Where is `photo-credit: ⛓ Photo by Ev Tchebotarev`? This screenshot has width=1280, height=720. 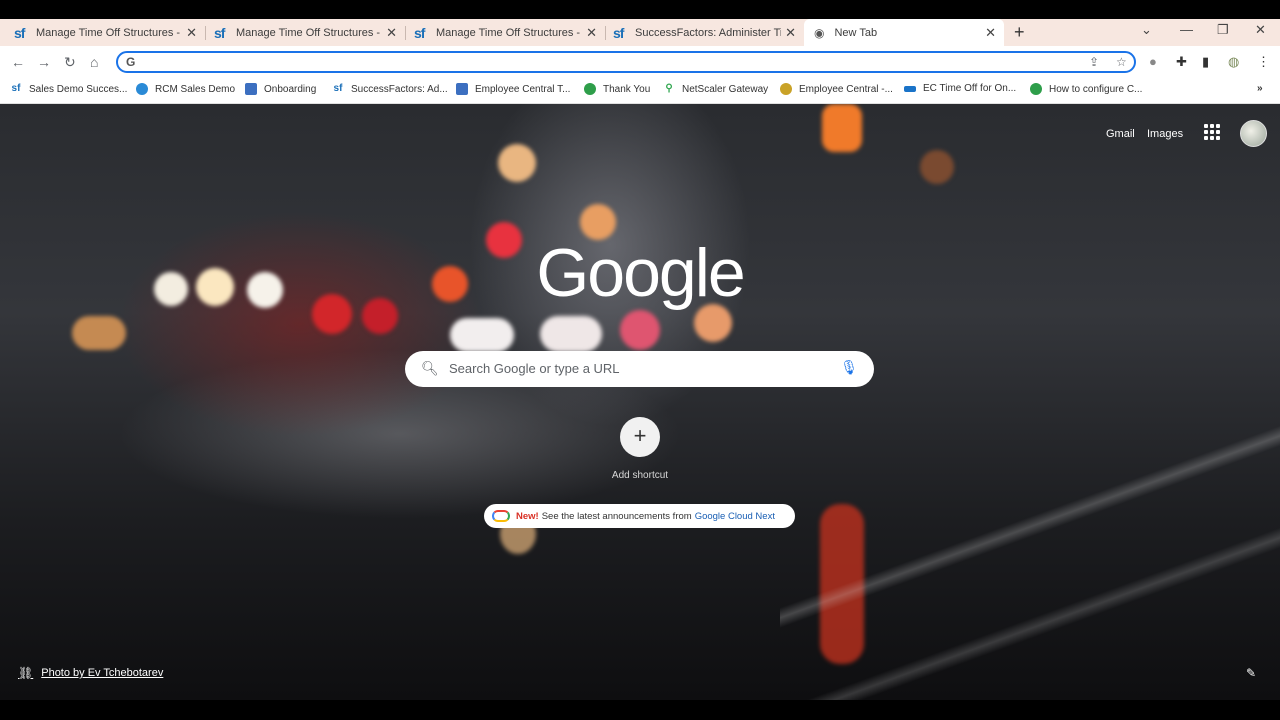
photo-credit: ⛓ Photo by Ev Tchebotarev is located at coordinates (90, 673).